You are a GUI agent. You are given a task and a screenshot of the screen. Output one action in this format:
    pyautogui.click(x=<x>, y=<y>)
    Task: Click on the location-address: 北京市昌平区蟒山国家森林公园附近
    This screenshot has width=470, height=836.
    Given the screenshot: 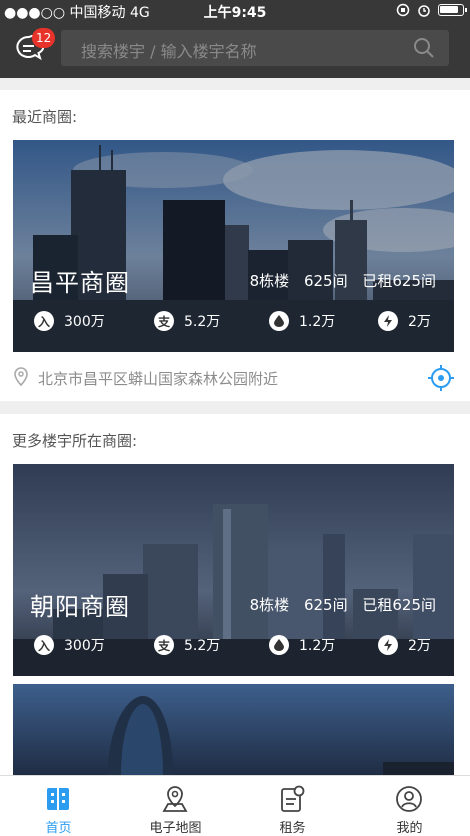 What is the action you would take?
    pyautogui.click(x=158, y=379)
    